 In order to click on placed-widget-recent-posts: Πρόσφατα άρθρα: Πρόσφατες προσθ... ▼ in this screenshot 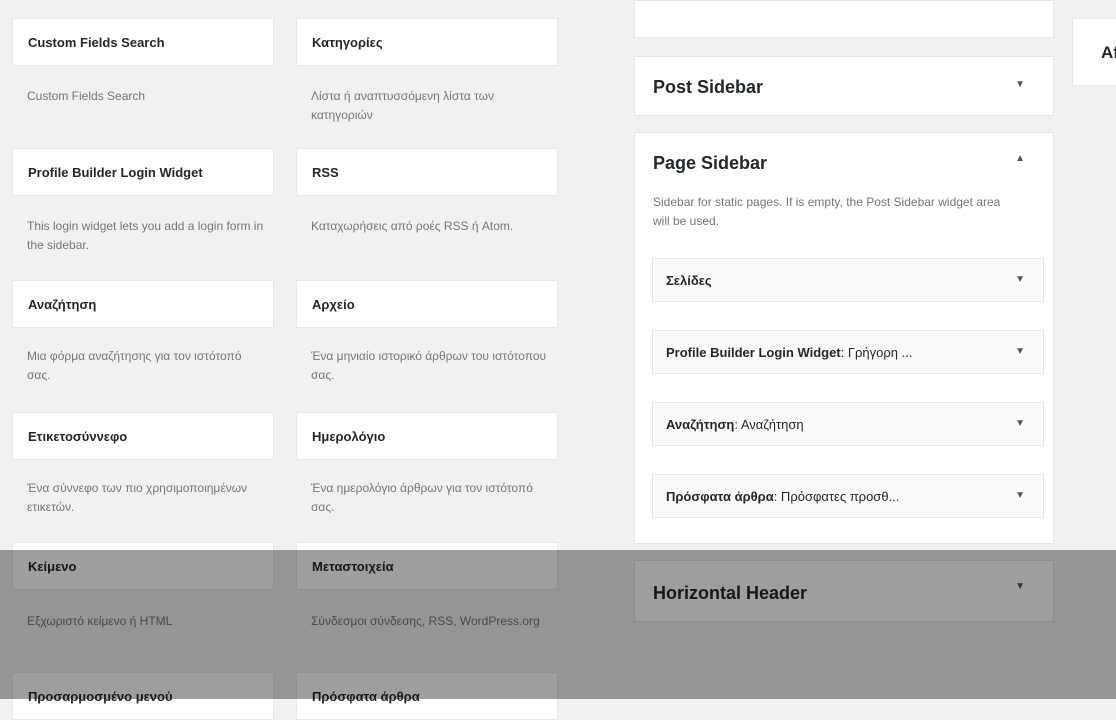, I will do `click(848, 496)`.